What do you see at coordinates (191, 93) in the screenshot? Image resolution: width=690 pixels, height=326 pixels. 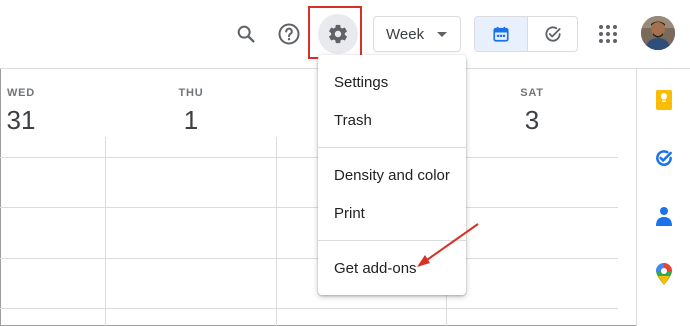 I see `day-name: THU` at bounding box center [191, 93].